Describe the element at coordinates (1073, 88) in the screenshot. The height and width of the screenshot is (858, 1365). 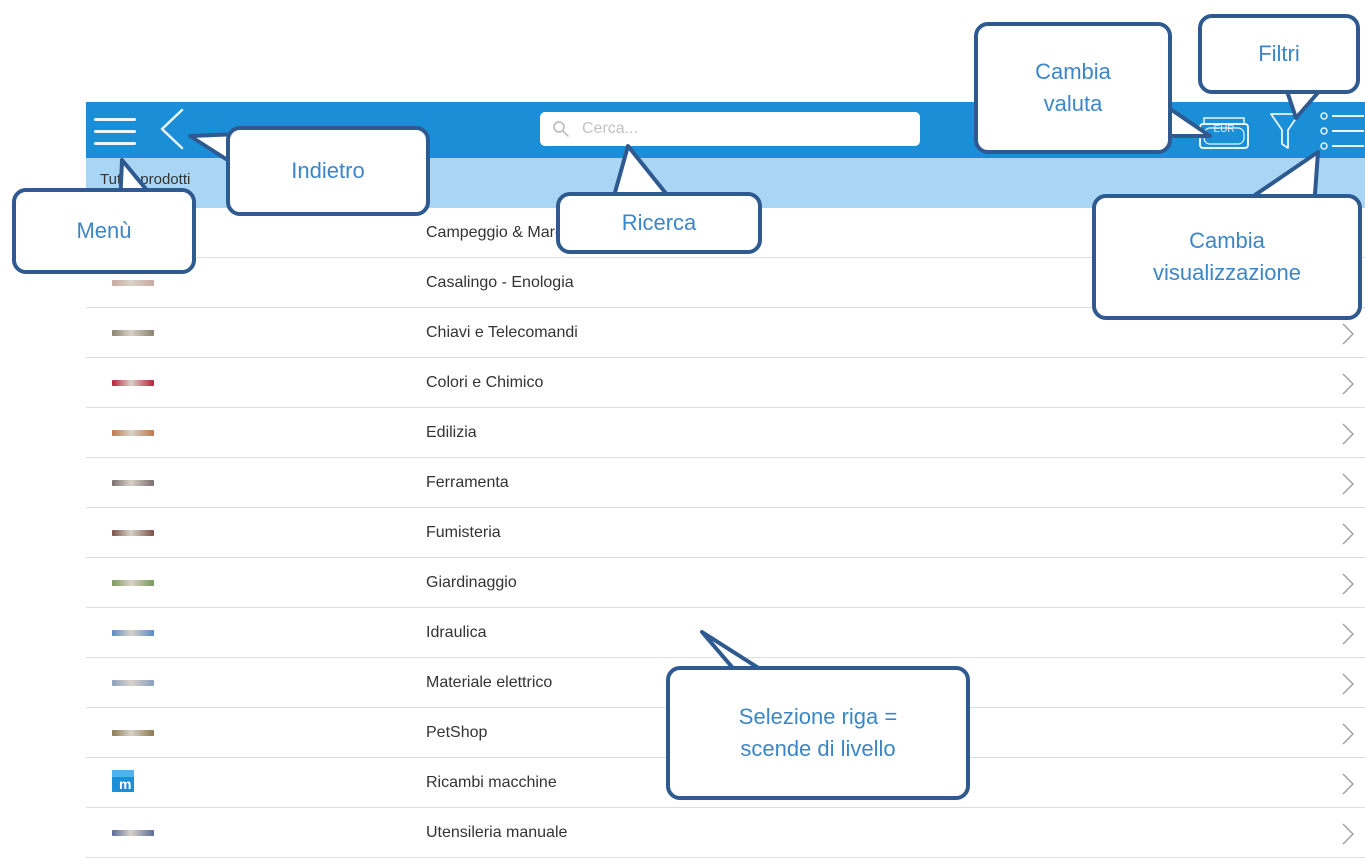
I see `callout-currency: Cambia valuta` at that location.